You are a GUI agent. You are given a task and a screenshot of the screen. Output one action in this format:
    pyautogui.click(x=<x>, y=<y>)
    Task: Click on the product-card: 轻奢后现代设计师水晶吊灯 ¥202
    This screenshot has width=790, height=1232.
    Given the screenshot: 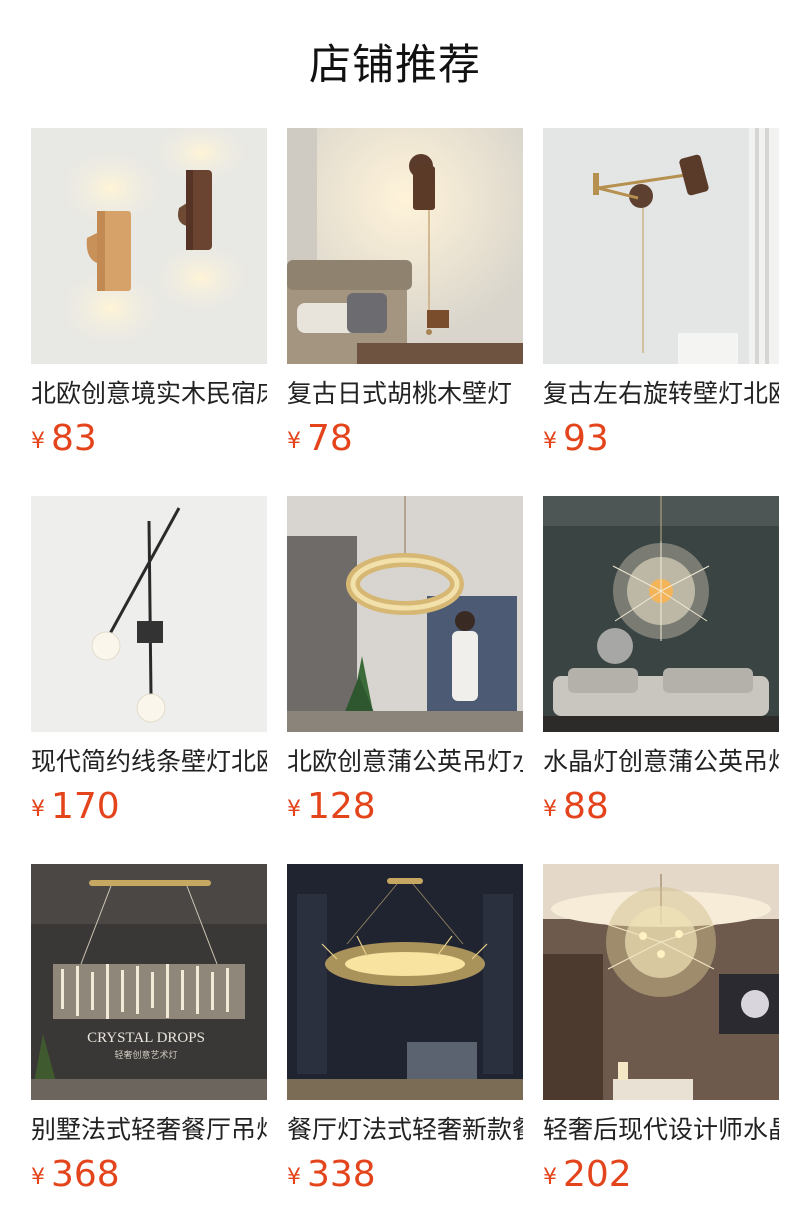 What is the action you would take?
    pyautogui.click(x=661, y=1044)
    